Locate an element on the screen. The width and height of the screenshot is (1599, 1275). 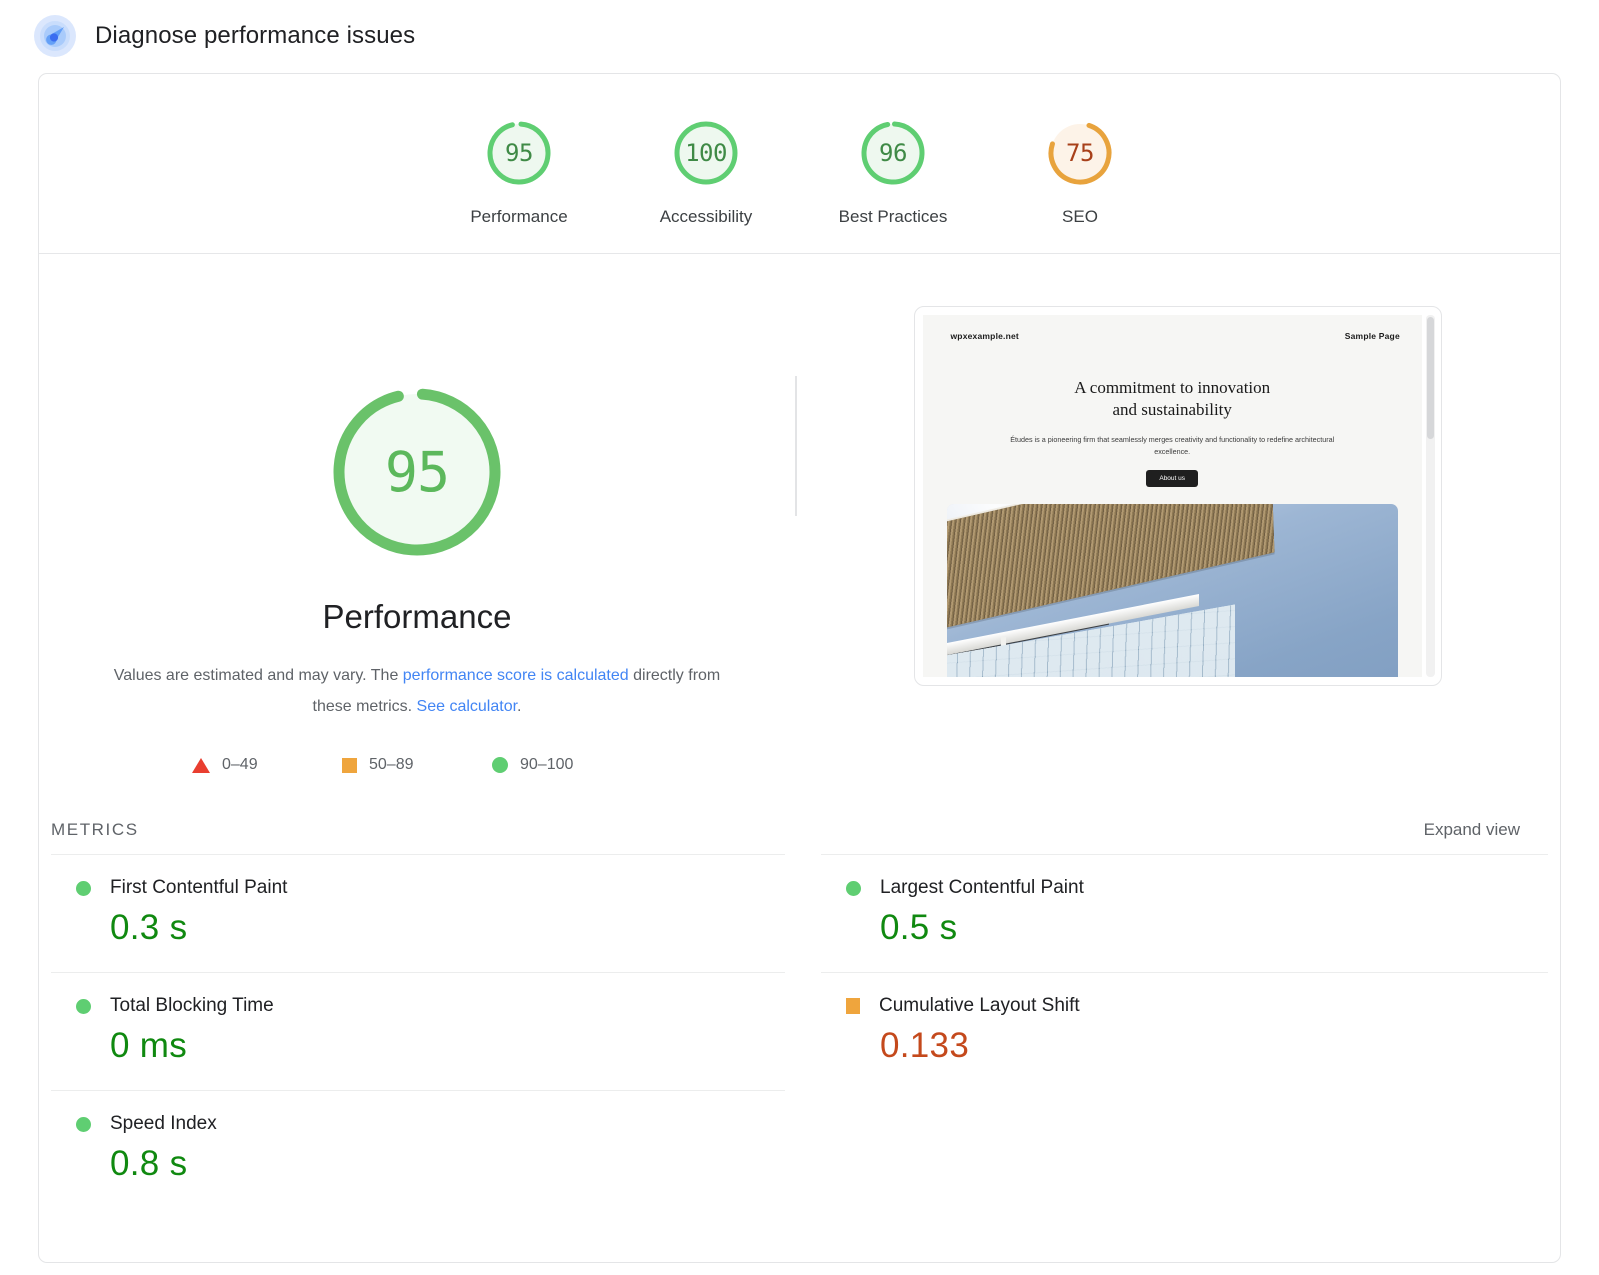
triangle-fail-icon is located at coordinates (201, 765).